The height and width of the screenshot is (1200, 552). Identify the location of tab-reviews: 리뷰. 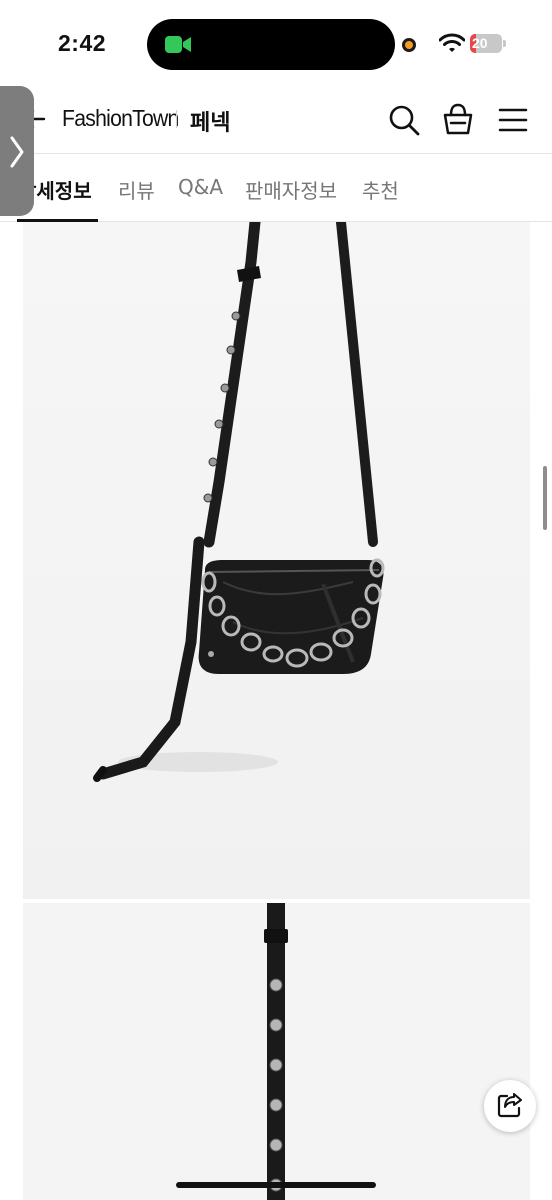
(136, 189).